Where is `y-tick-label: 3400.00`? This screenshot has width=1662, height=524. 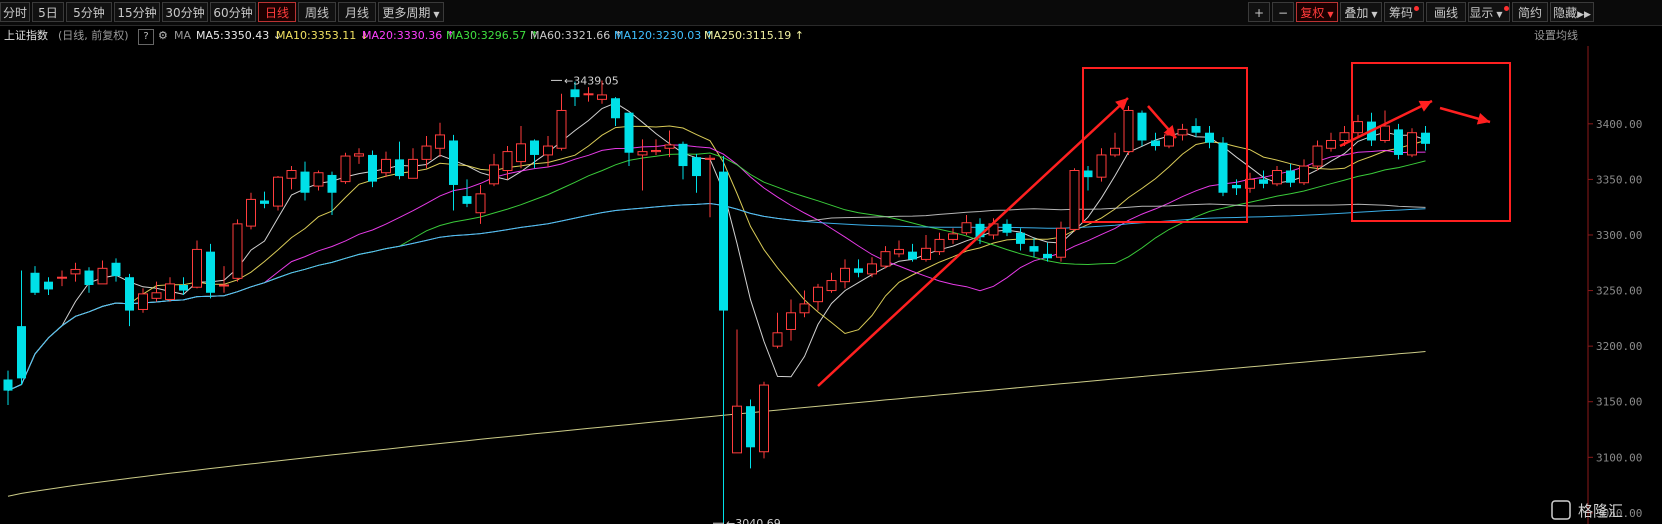
y-tick-label: 3400.00 is located at coordinates (1619, 124).